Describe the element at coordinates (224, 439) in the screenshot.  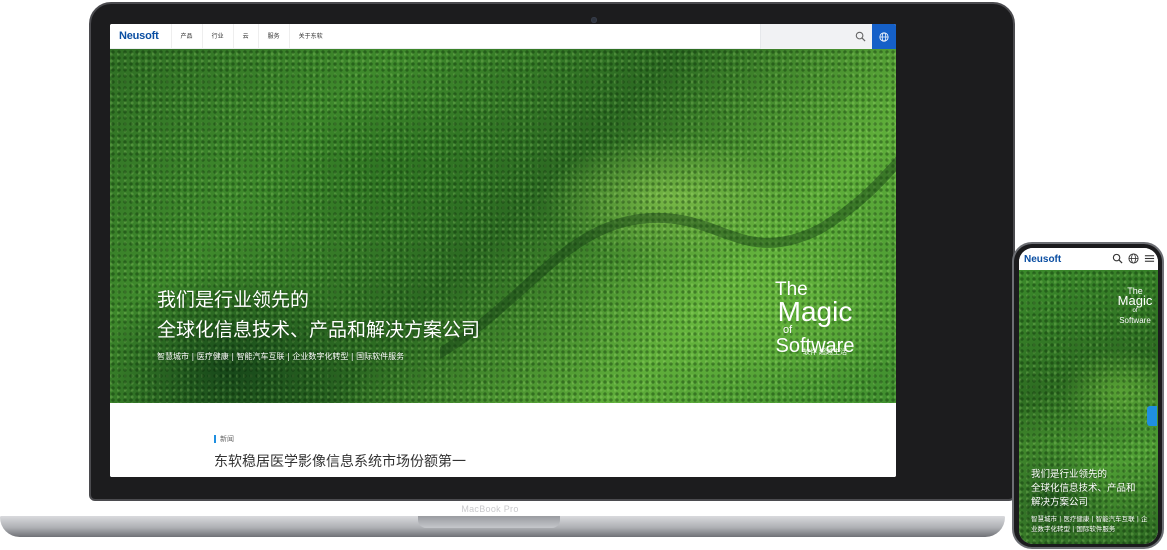
I see `news-tag: 新闻` at that location.